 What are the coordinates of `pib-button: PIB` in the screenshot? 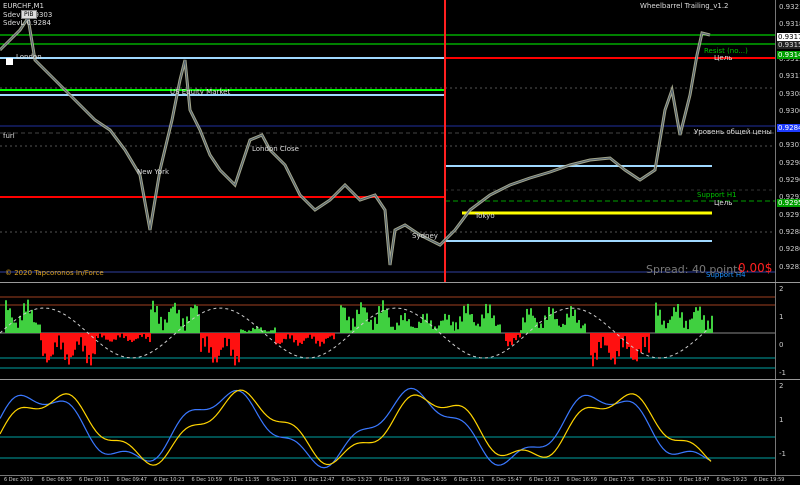 It's located at (29, 14).